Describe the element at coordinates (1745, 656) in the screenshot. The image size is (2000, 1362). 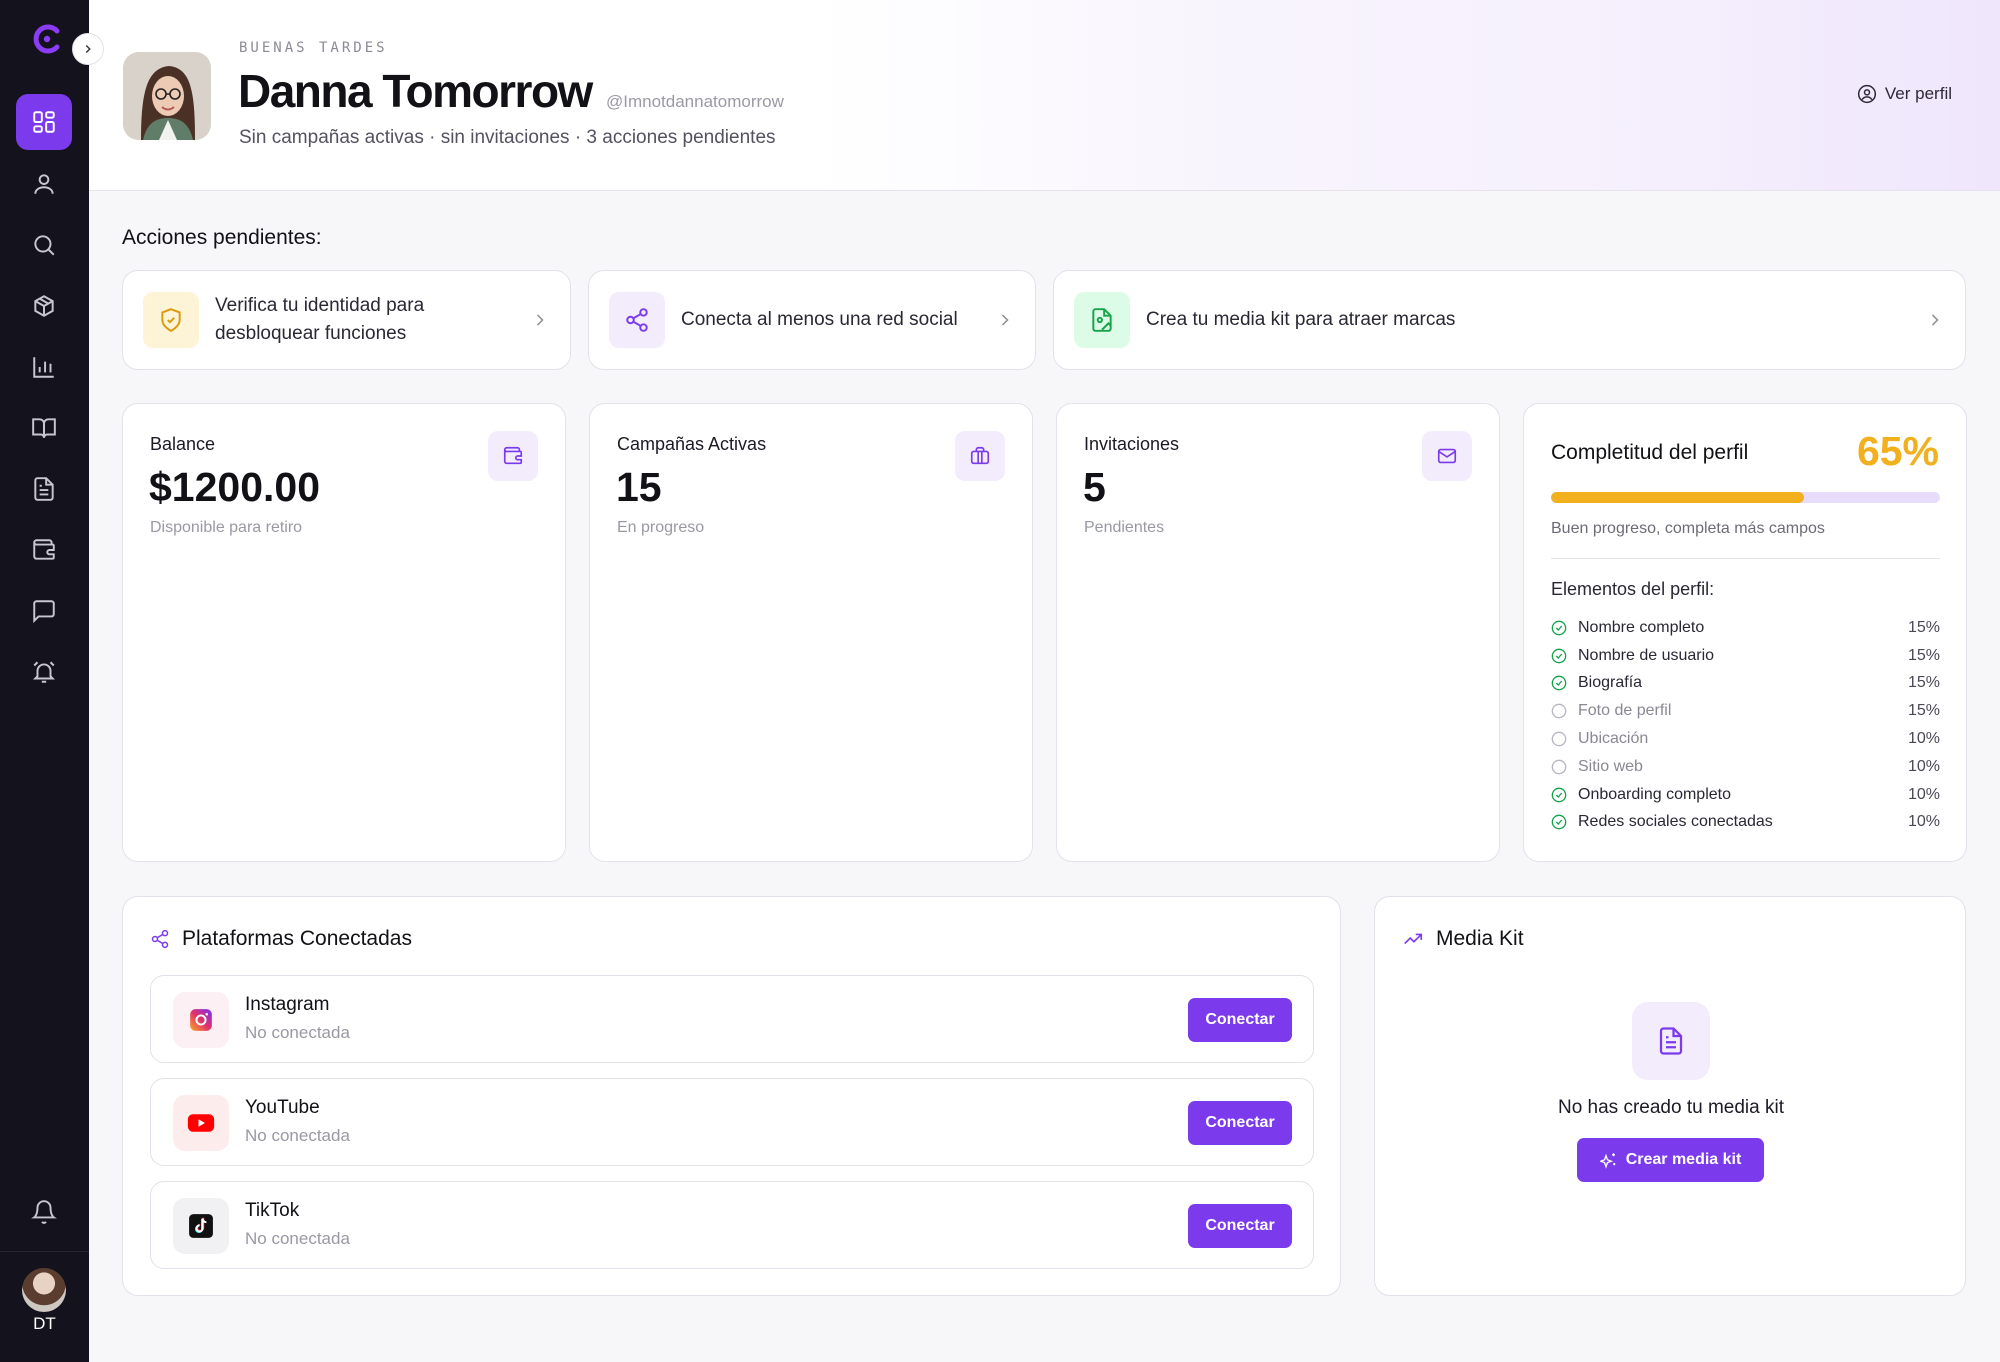
I see `profile-element-row: Nombre de usuario 15%` at that location.